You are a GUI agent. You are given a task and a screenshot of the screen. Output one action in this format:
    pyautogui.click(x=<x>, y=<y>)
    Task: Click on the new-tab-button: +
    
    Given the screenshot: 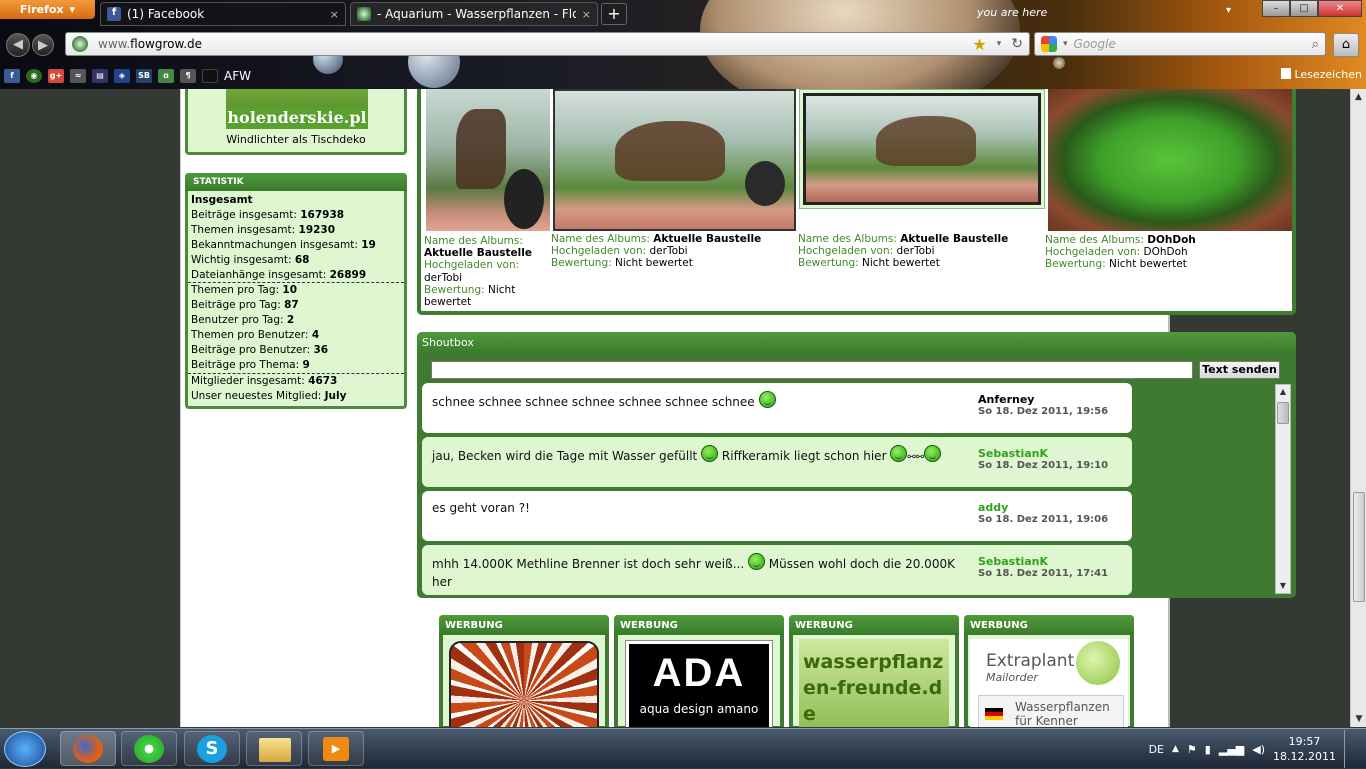 What is the action you would take?
    pyautogui.click(x=614, y=14)
    